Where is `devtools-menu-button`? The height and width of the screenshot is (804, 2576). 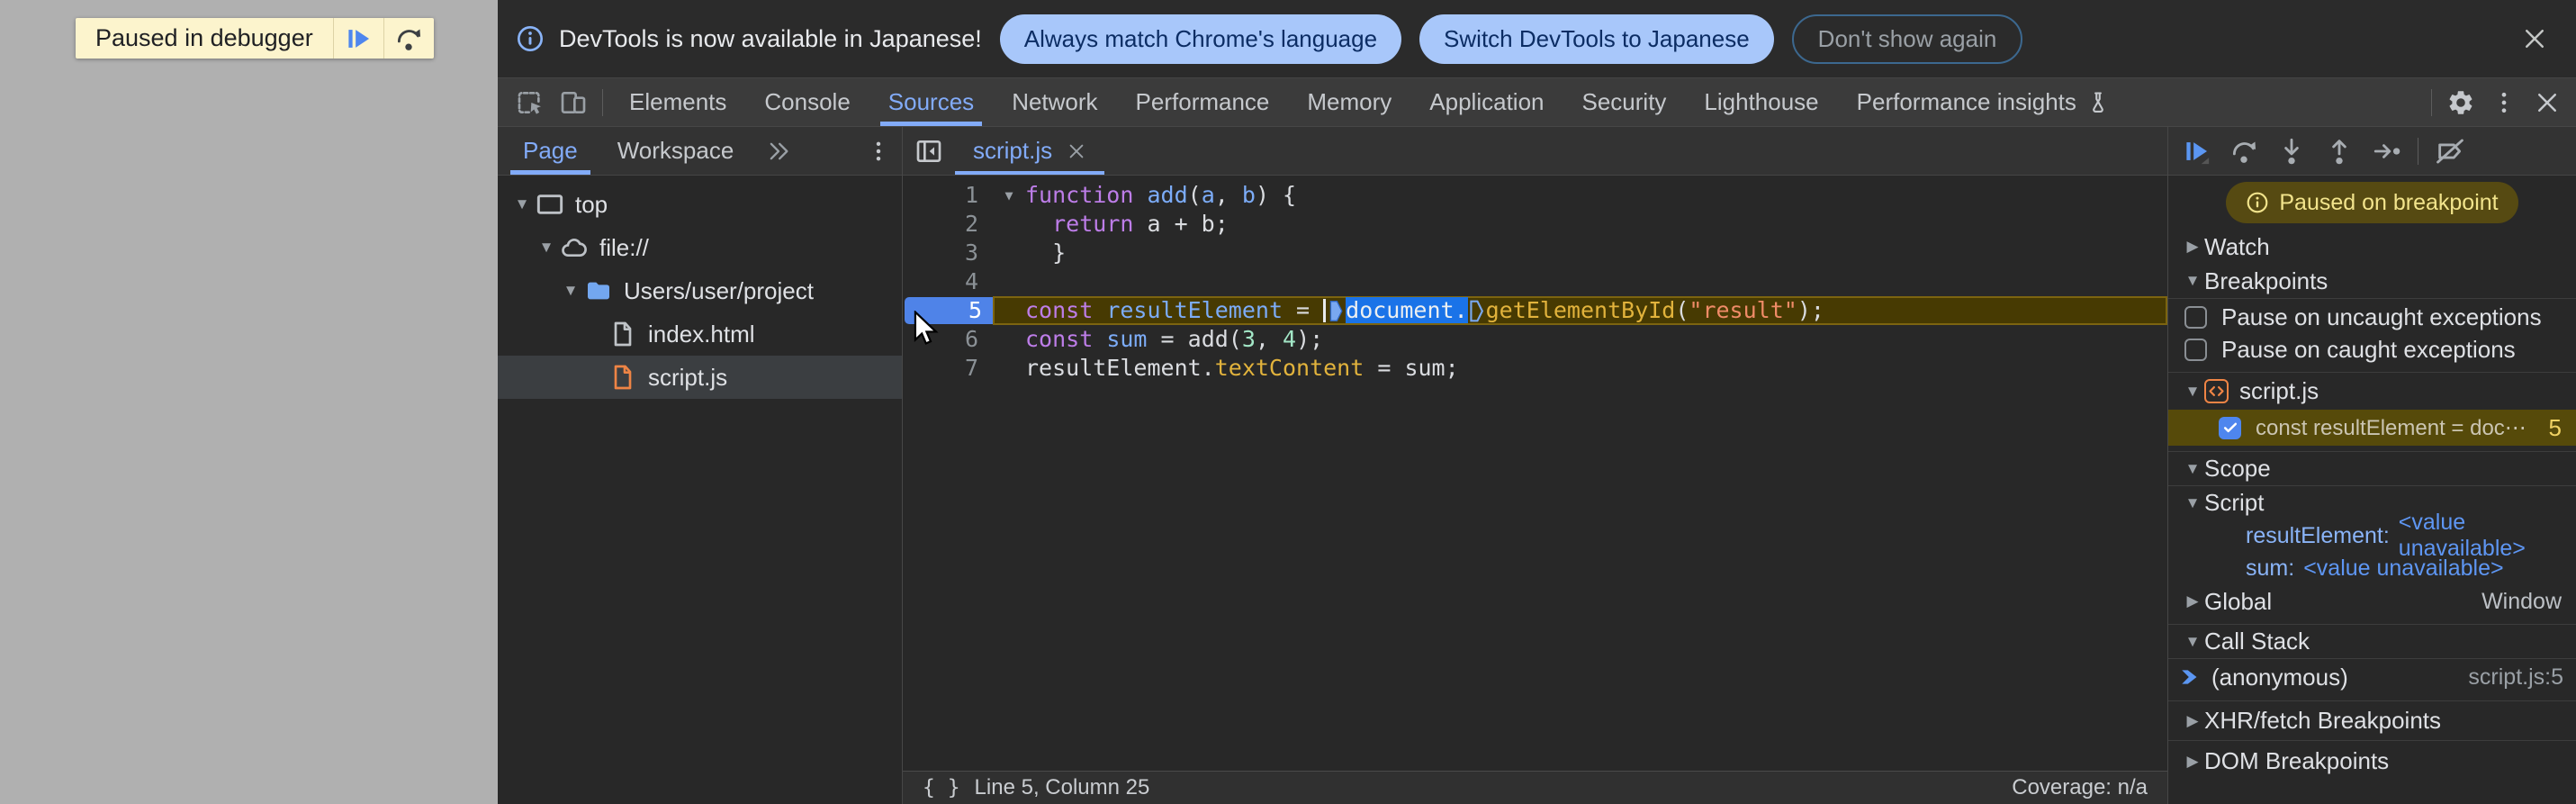 devtools-menu-button is located at coordinates (2504, 102).